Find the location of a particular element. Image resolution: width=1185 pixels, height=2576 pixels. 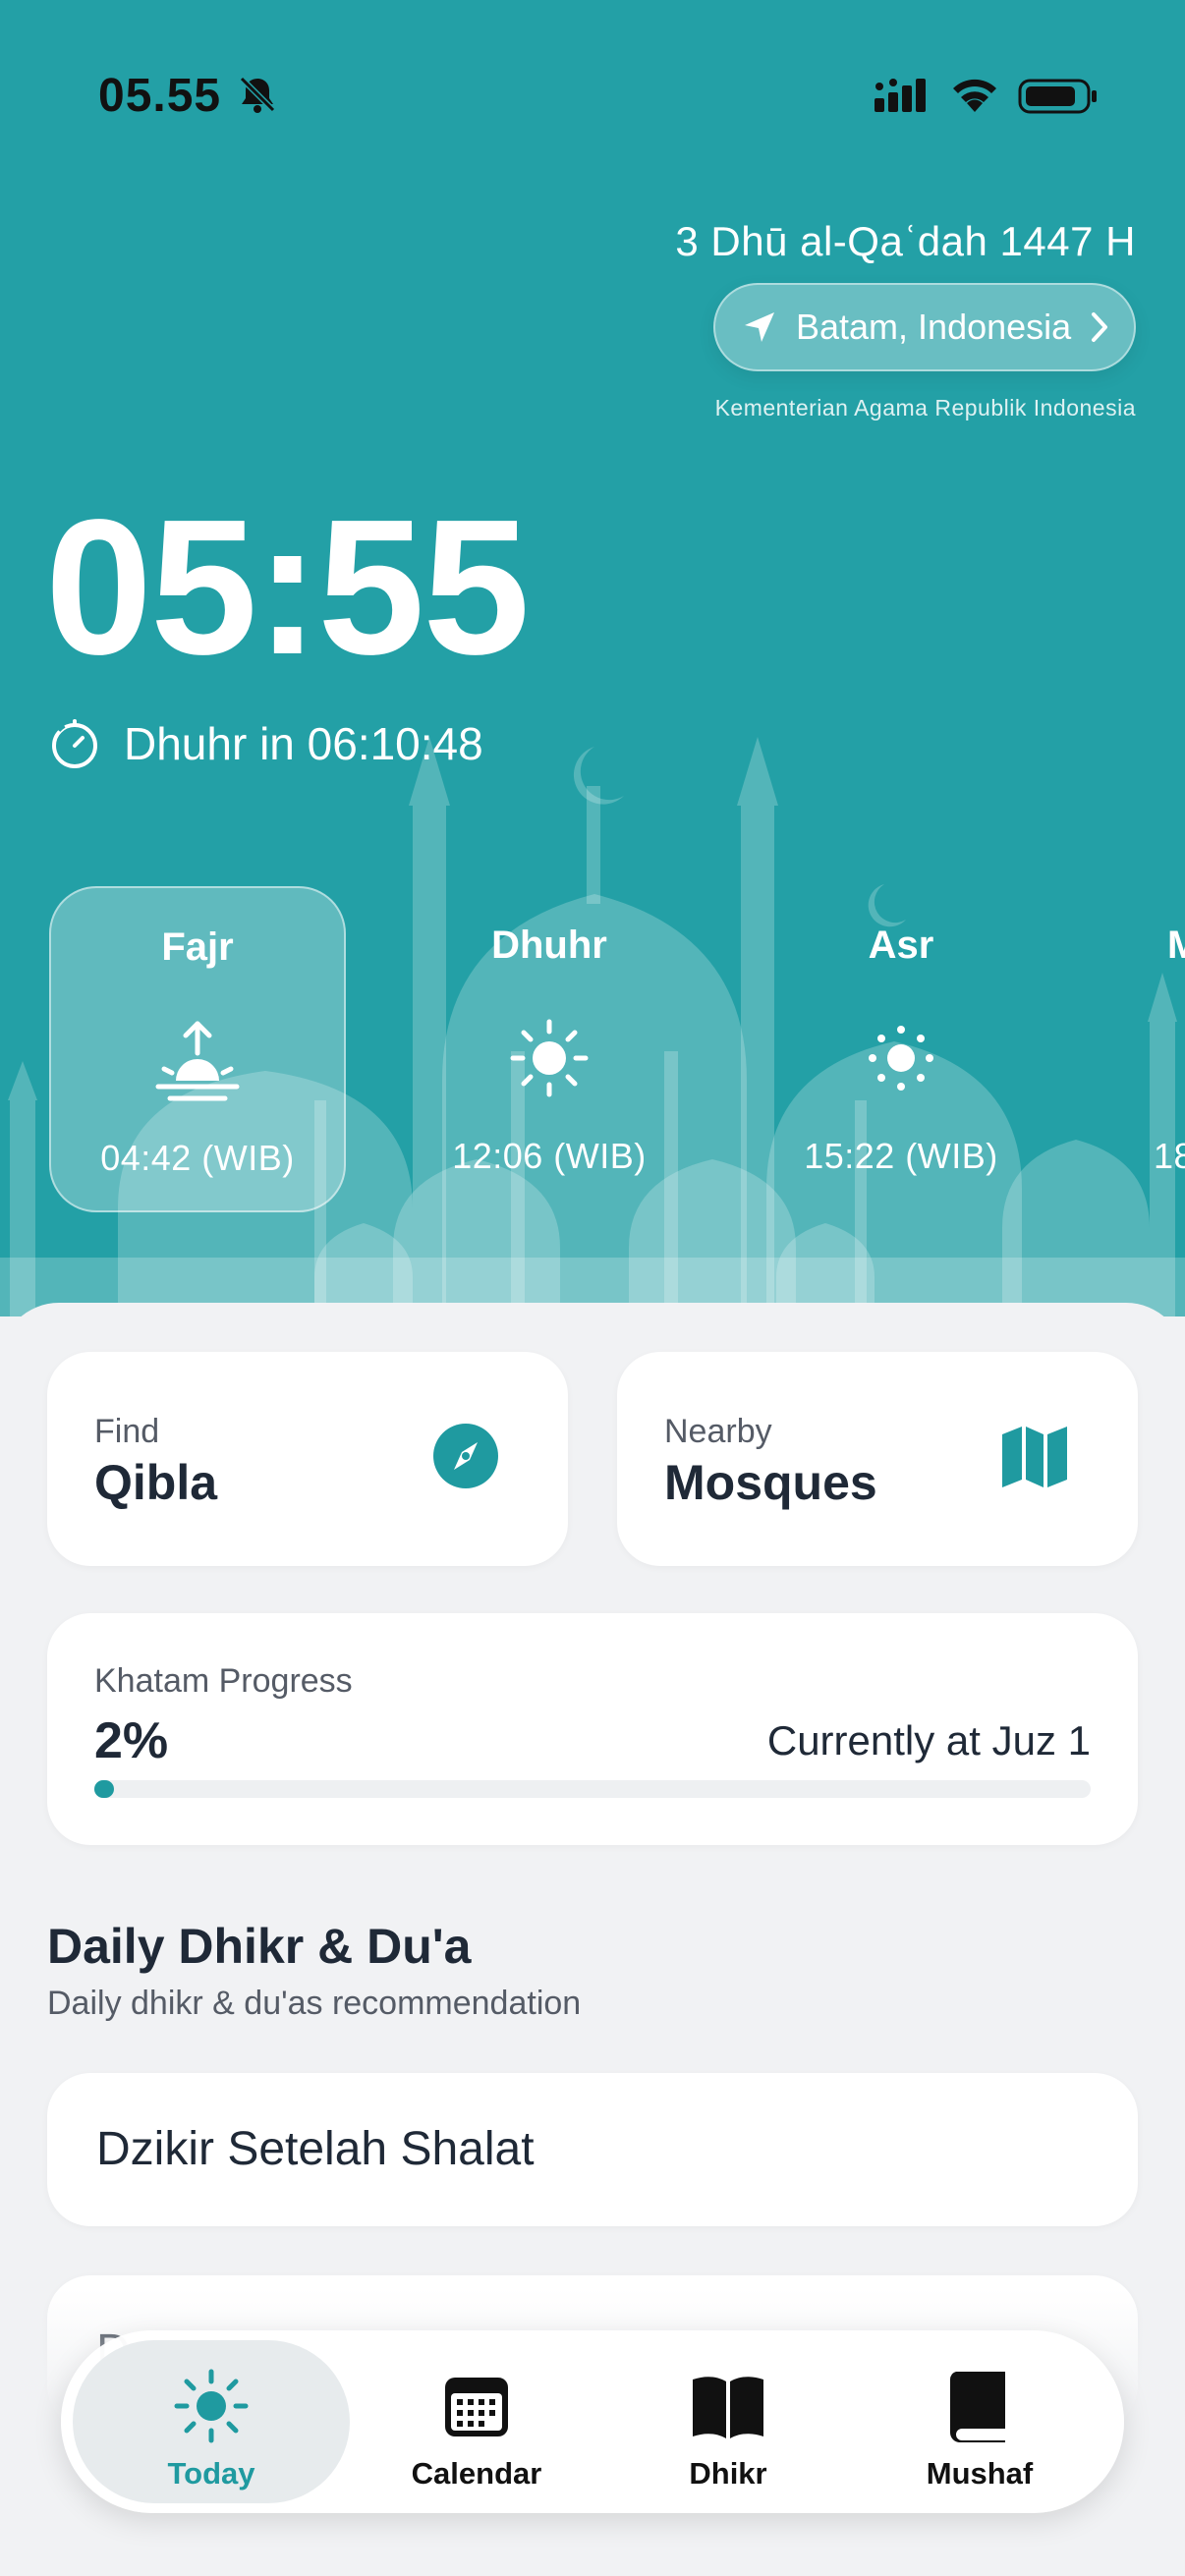

chevron-right-icon is located at coordinates (1100, 327).